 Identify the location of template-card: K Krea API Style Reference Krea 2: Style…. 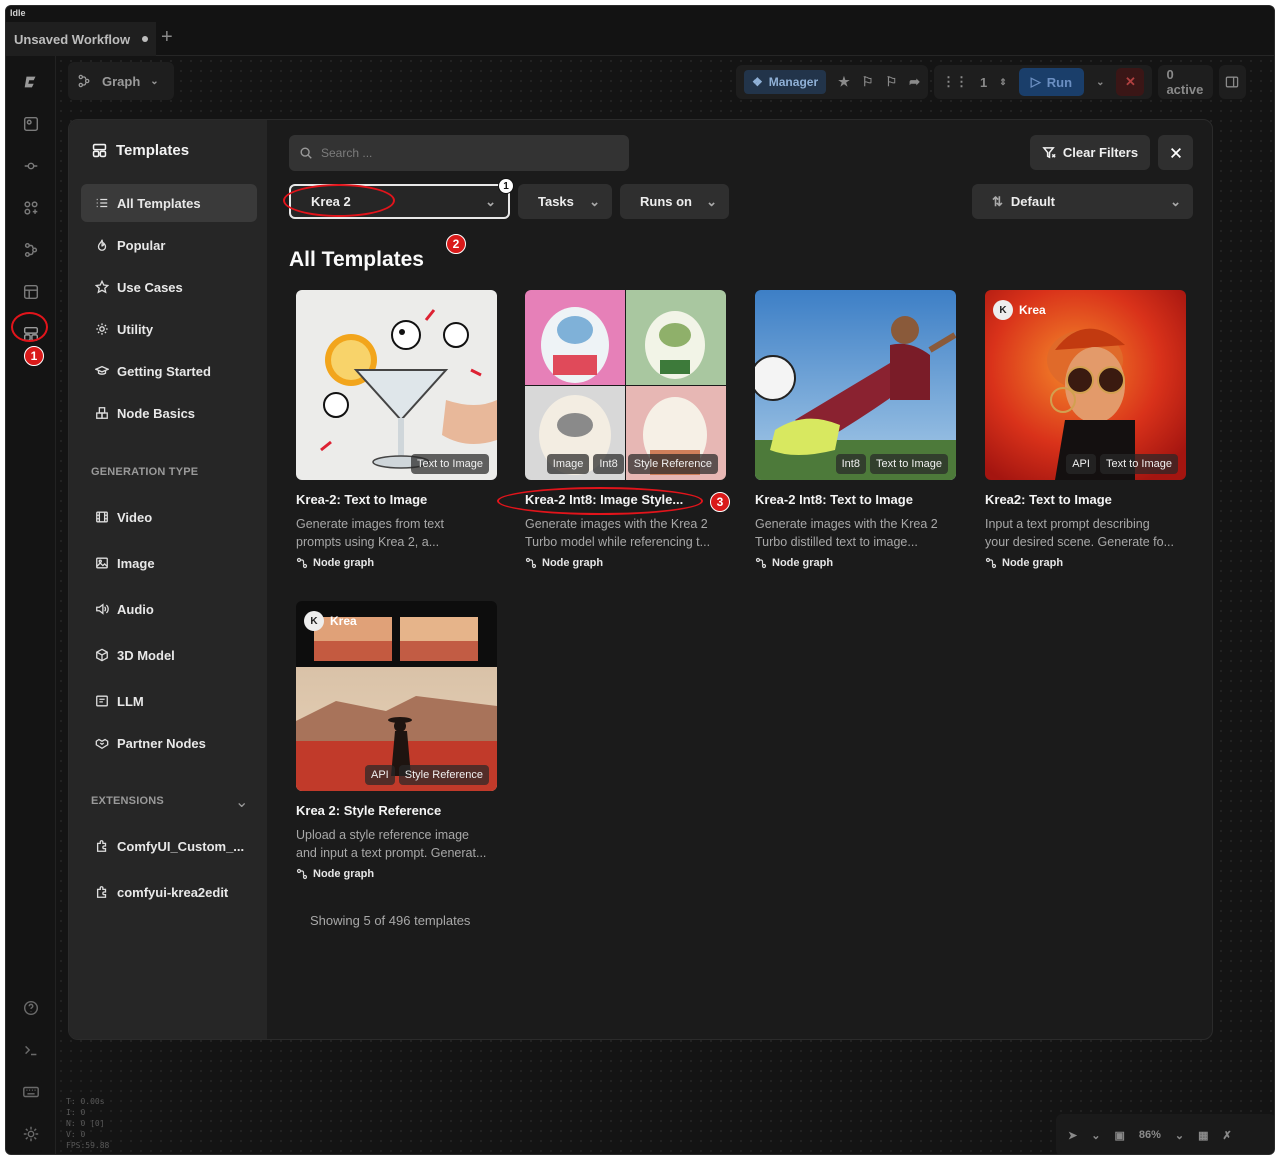
(397, 740).